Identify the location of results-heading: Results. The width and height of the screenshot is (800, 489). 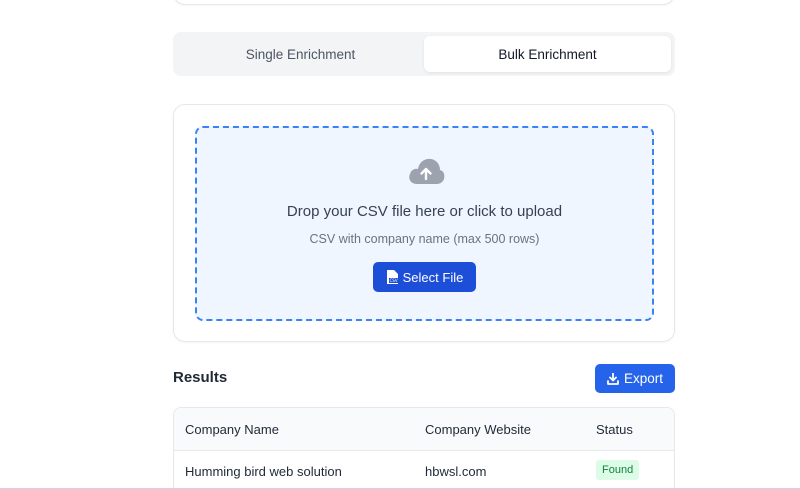
(200, 377).